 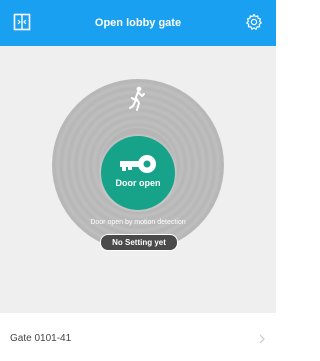 I want to click on gear-icon, so click(x=254, y=21).